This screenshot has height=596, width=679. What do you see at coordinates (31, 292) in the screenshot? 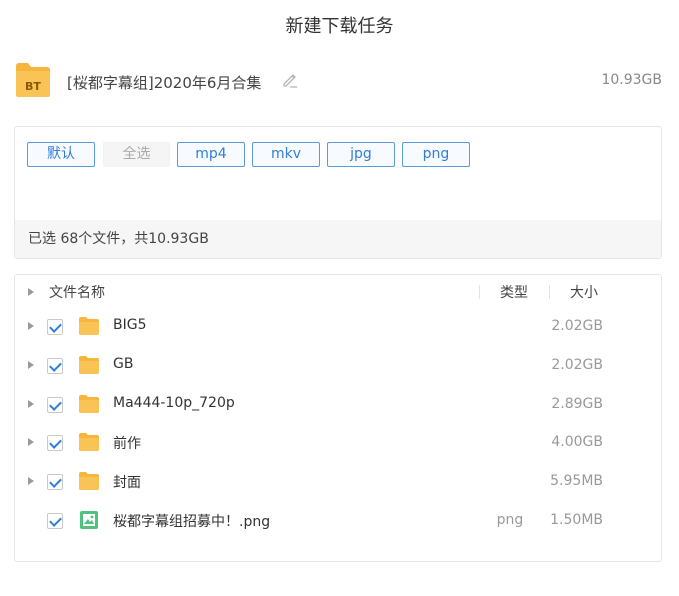
I see `expand-all-arrow-icon` at bounding box center [31, 292].